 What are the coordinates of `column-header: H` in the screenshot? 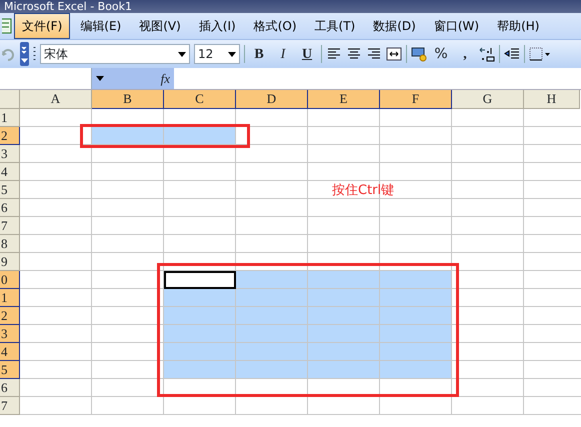 It's located at (552, 99).